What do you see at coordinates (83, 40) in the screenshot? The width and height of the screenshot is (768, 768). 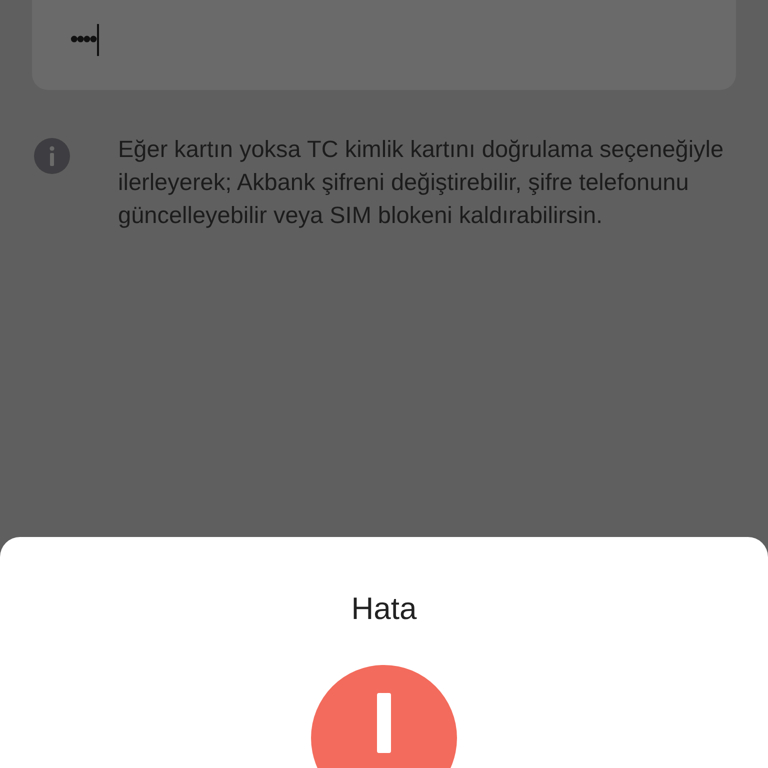 I see `password-value: ••••` at bounding box center [83, 40].